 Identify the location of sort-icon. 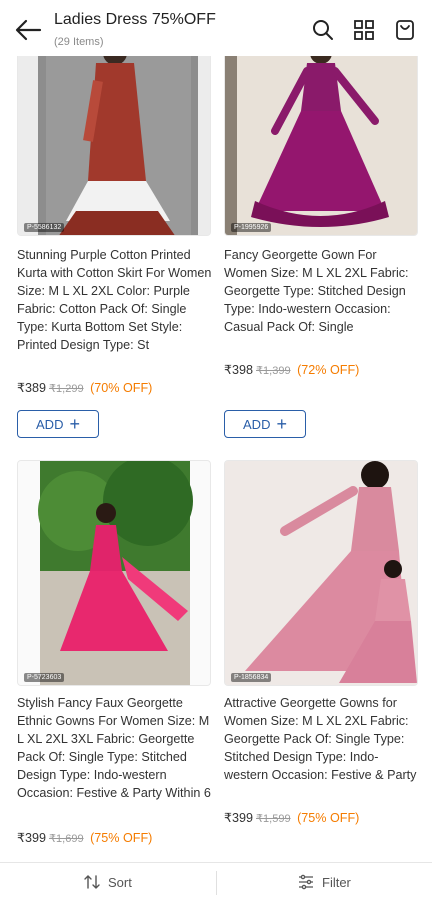
(92, 882).